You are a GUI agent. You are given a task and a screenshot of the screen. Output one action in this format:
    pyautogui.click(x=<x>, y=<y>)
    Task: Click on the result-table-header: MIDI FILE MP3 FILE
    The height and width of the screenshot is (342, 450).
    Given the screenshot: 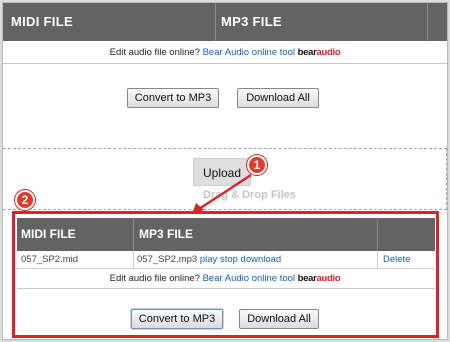 What is the action you would take?
    pyautogui.click(x=226, y=234)
    